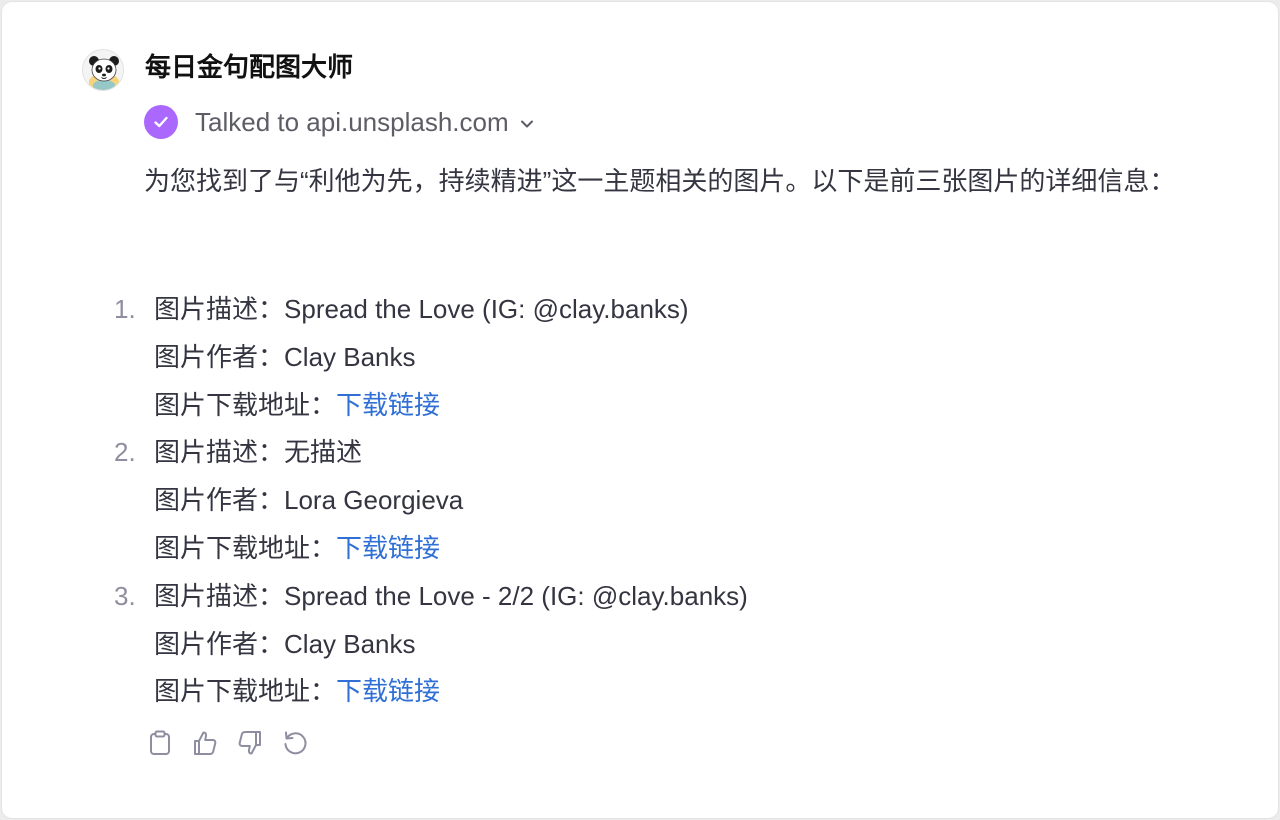 The height and width of the screenshot is (820, 1280). Describe the element at coordinates (584, 453) in the screenshot. I see `description-line: 图片描述：无描述` at that location.